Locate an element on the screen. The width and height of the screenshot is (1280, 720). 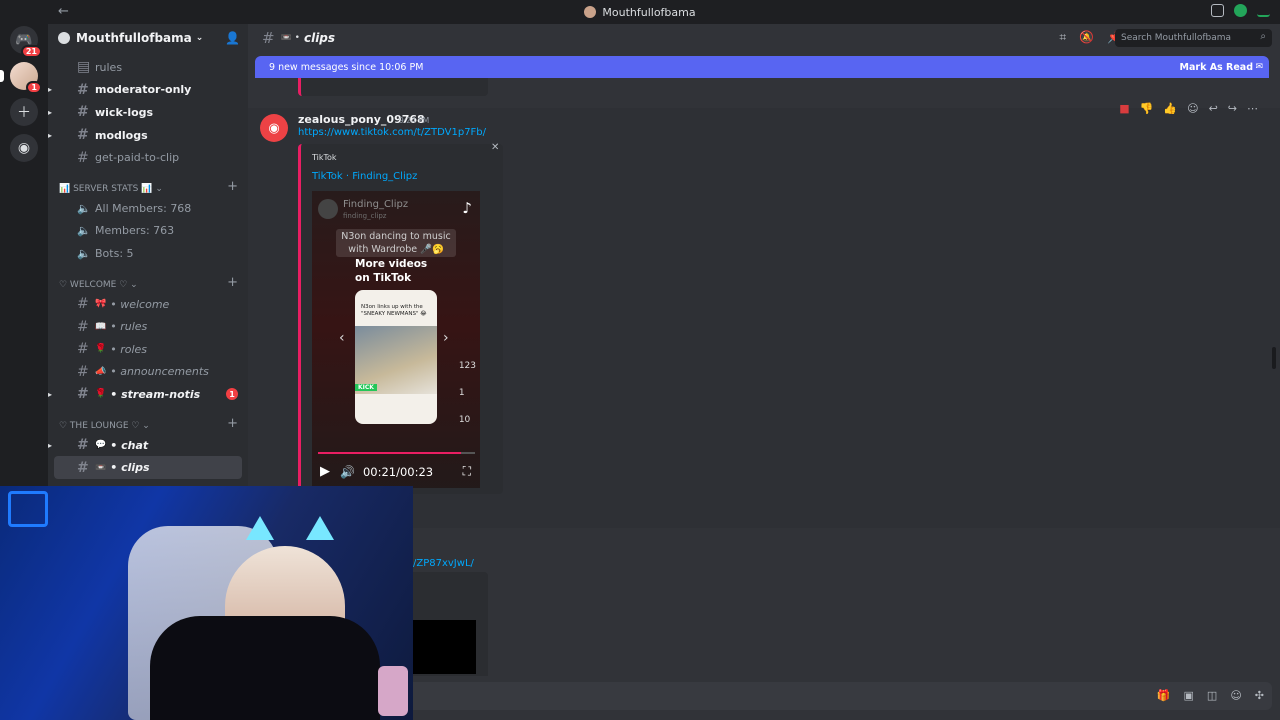
thumbs-up-reaction-icon: 👍 is located at coordinates (1170, 108).